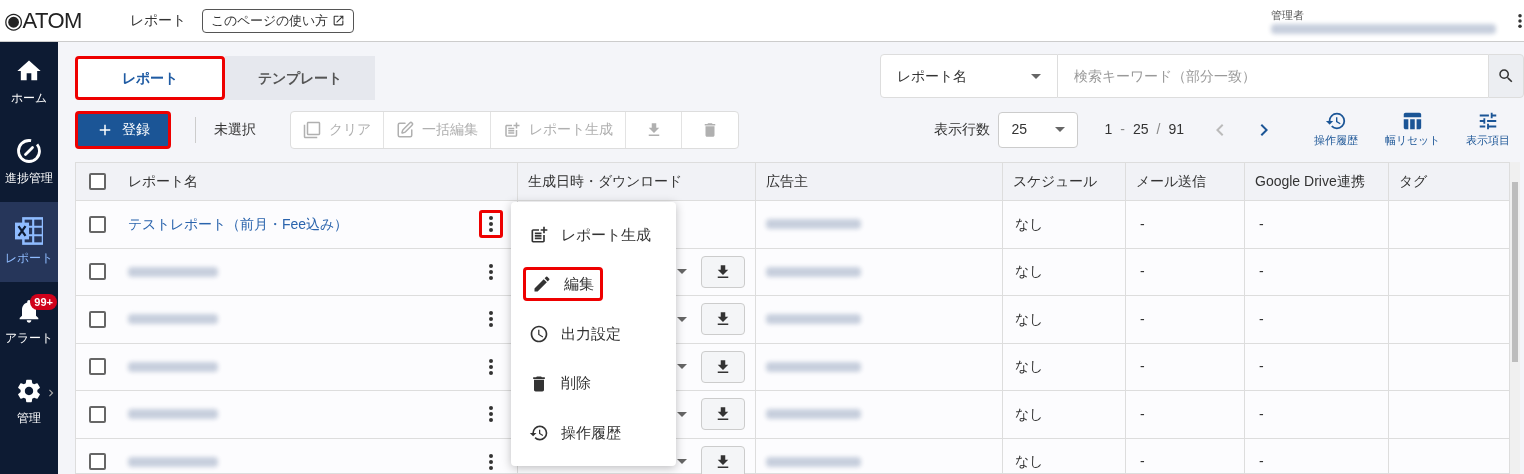 Image resolution: width=1524 pixels, height=474 pixels. I want to click on tool-button: 幅リセット, so click(1412, 129).